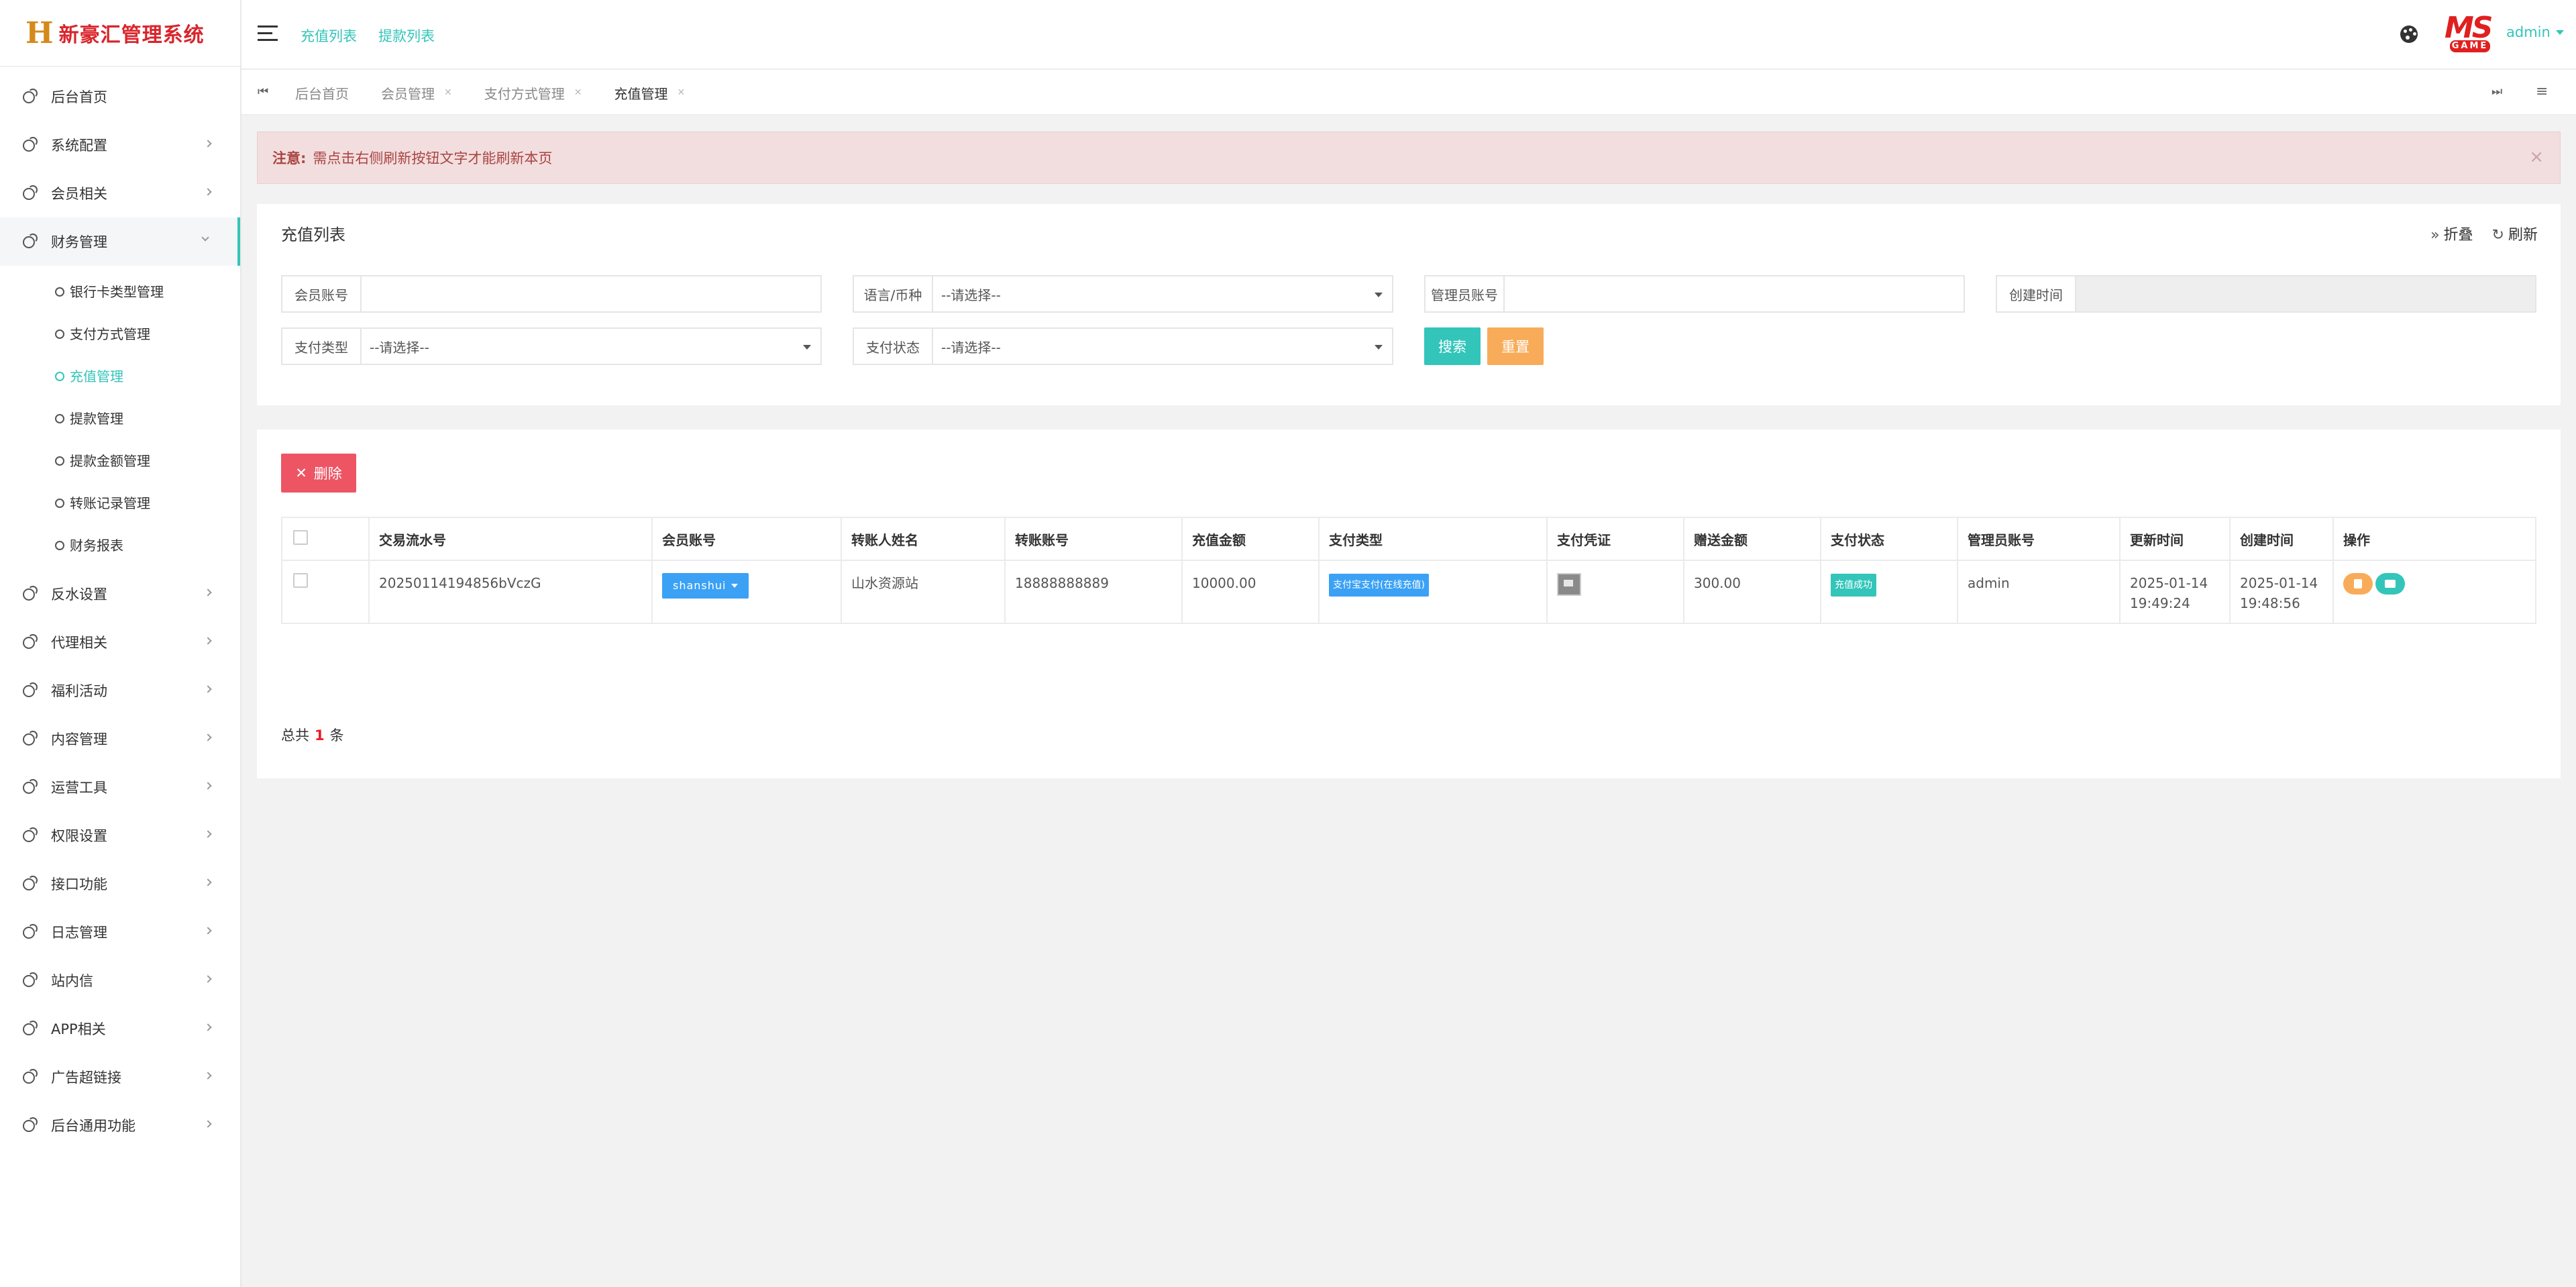  I want to click on caret-down-icon, so click(807, 347).